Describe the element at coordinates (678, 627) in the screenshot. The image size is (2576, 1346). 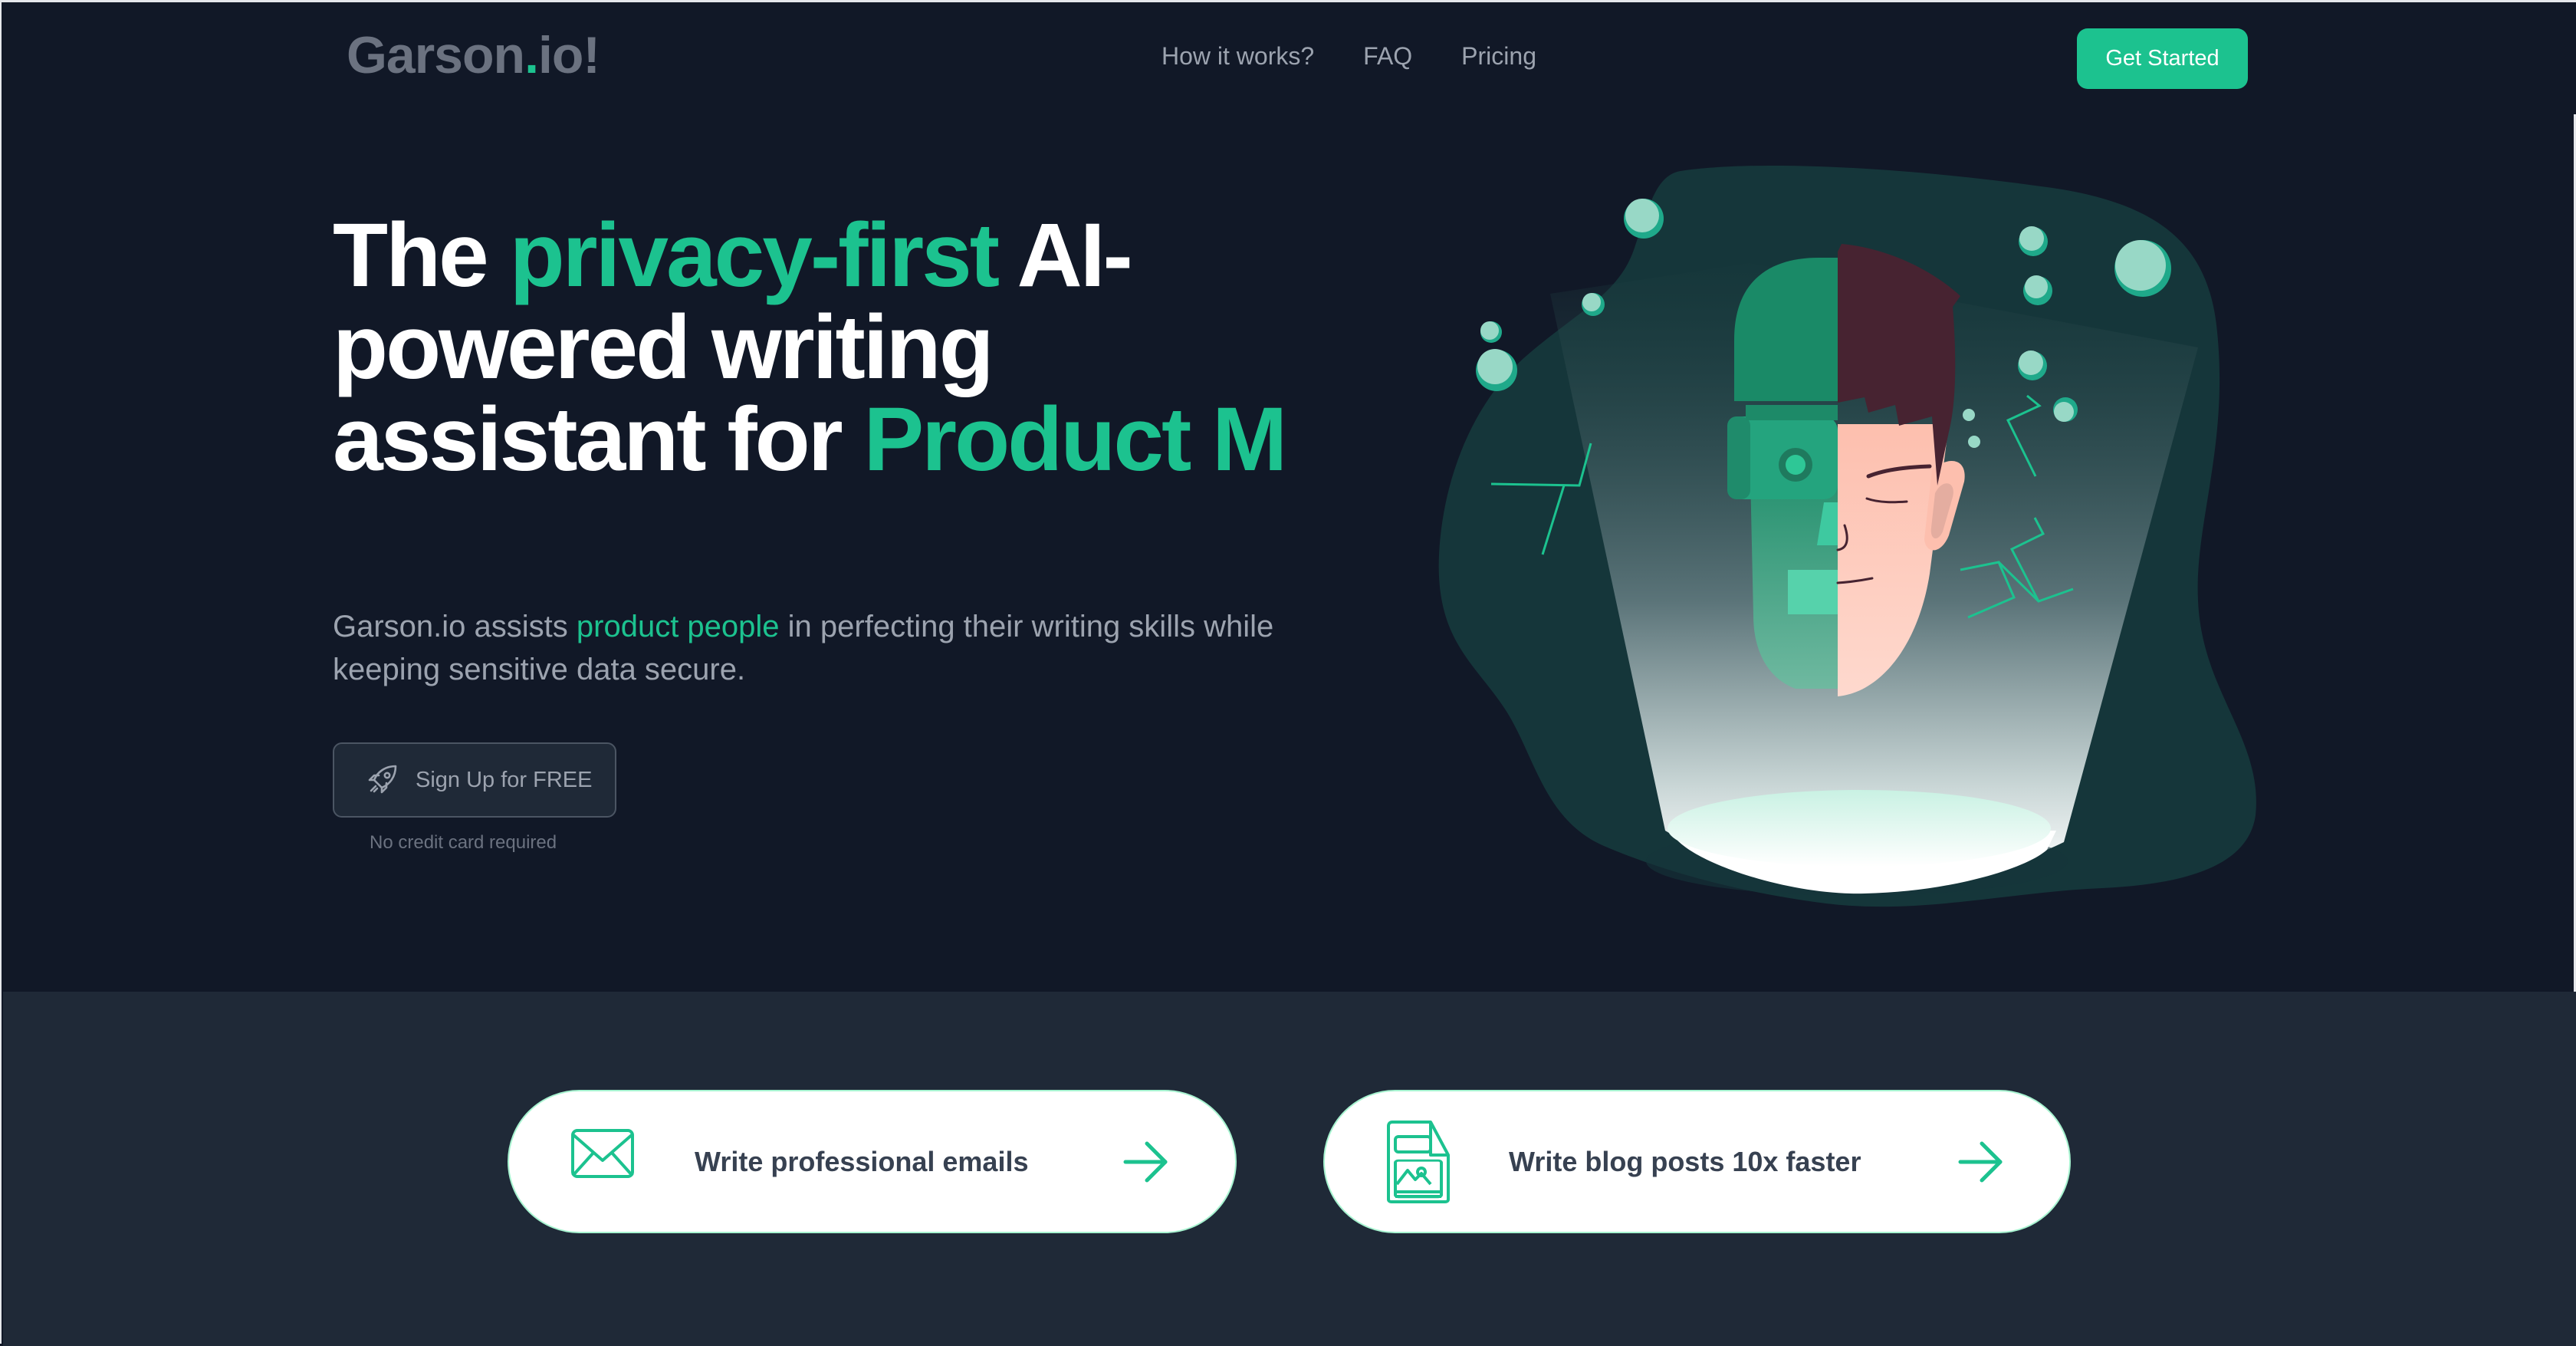
I see `subtitle-accent: product people` at that location.